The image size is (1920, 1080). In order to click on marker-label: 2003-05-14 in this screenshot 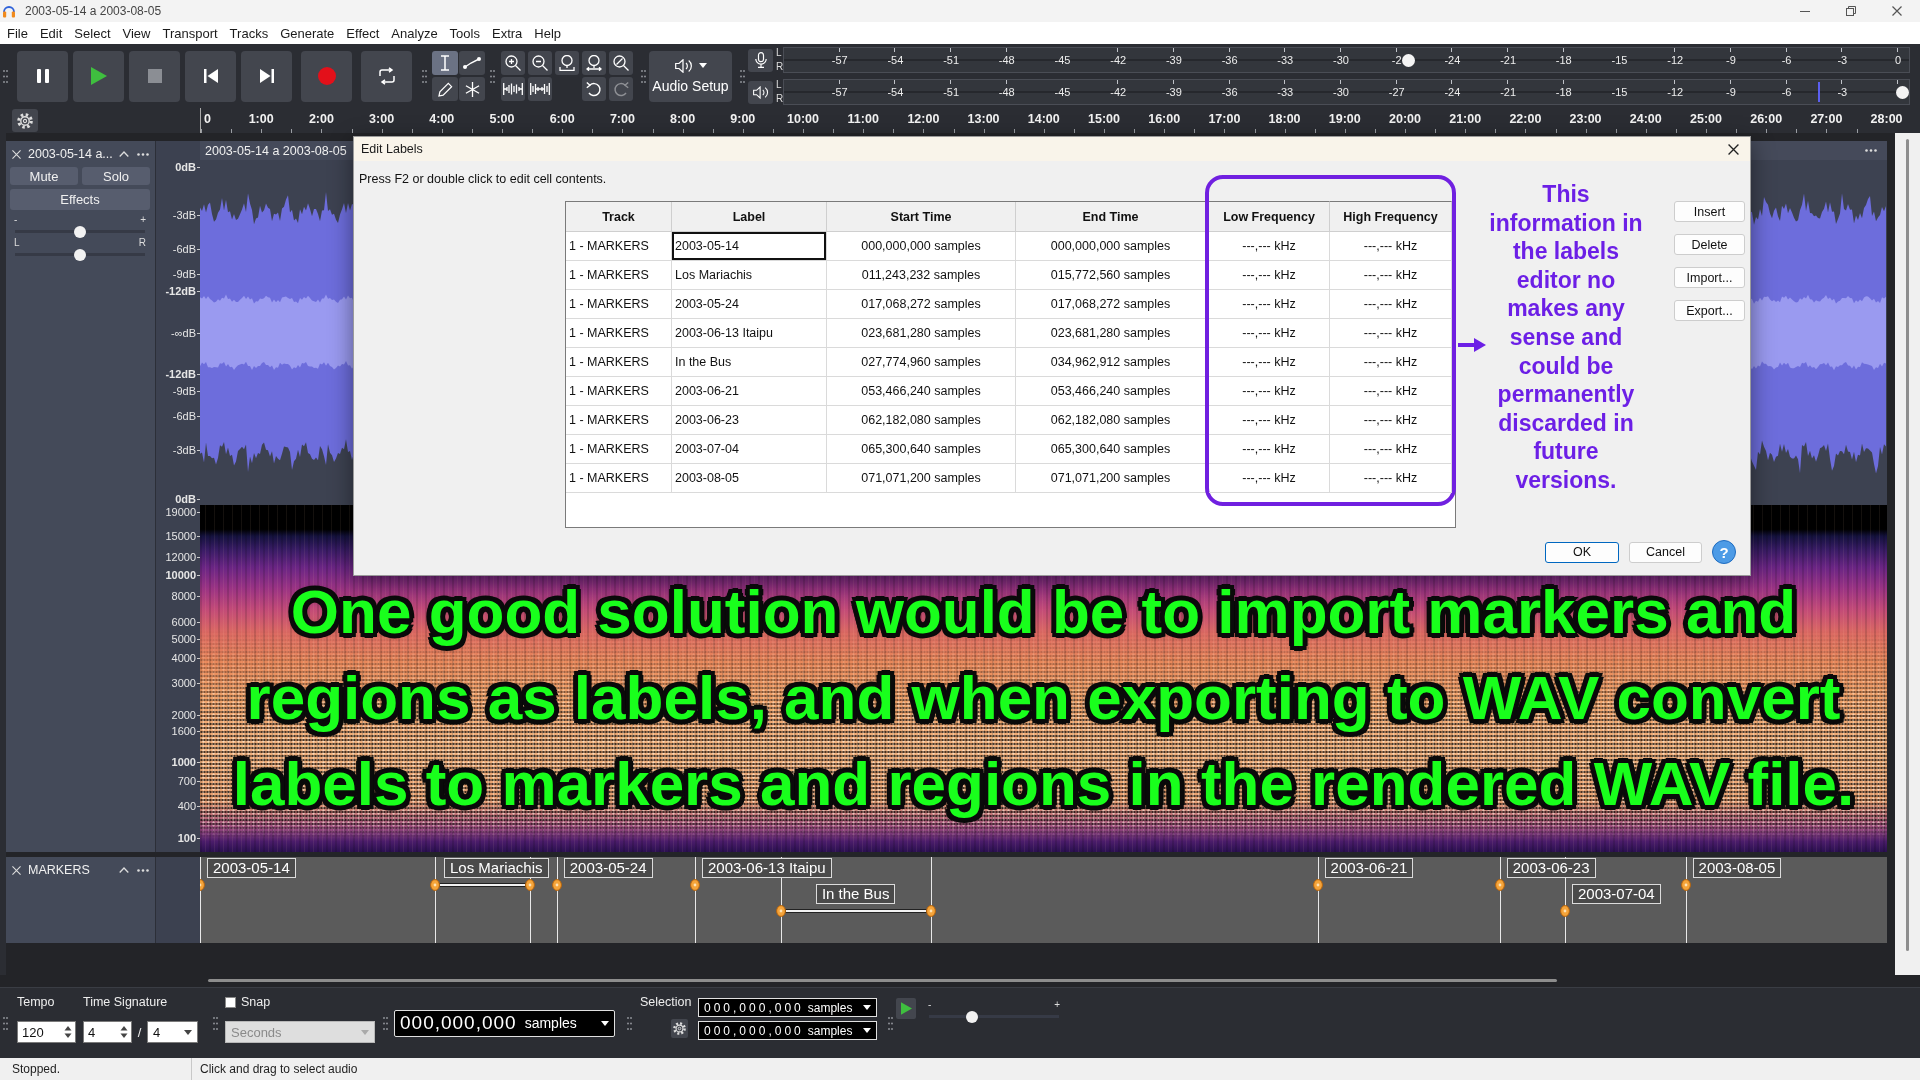, I will do `click(251, 868)`.